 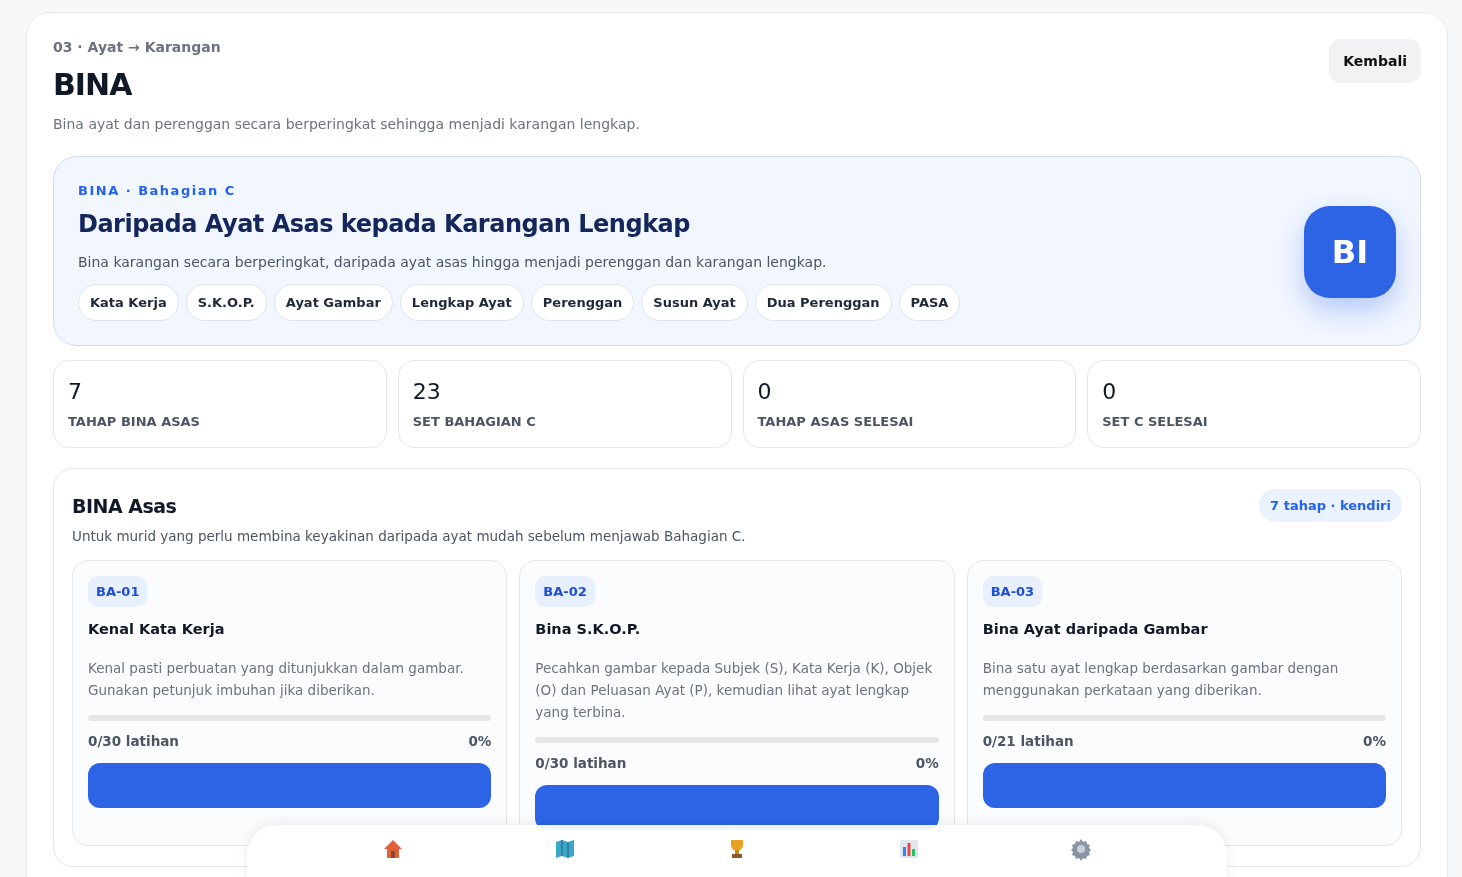 I want to click on page-subtitle: Bina ayat dan perenggan secara berperingkat sehingga menjadi karangan lengkap., so click(x=347, y=124).